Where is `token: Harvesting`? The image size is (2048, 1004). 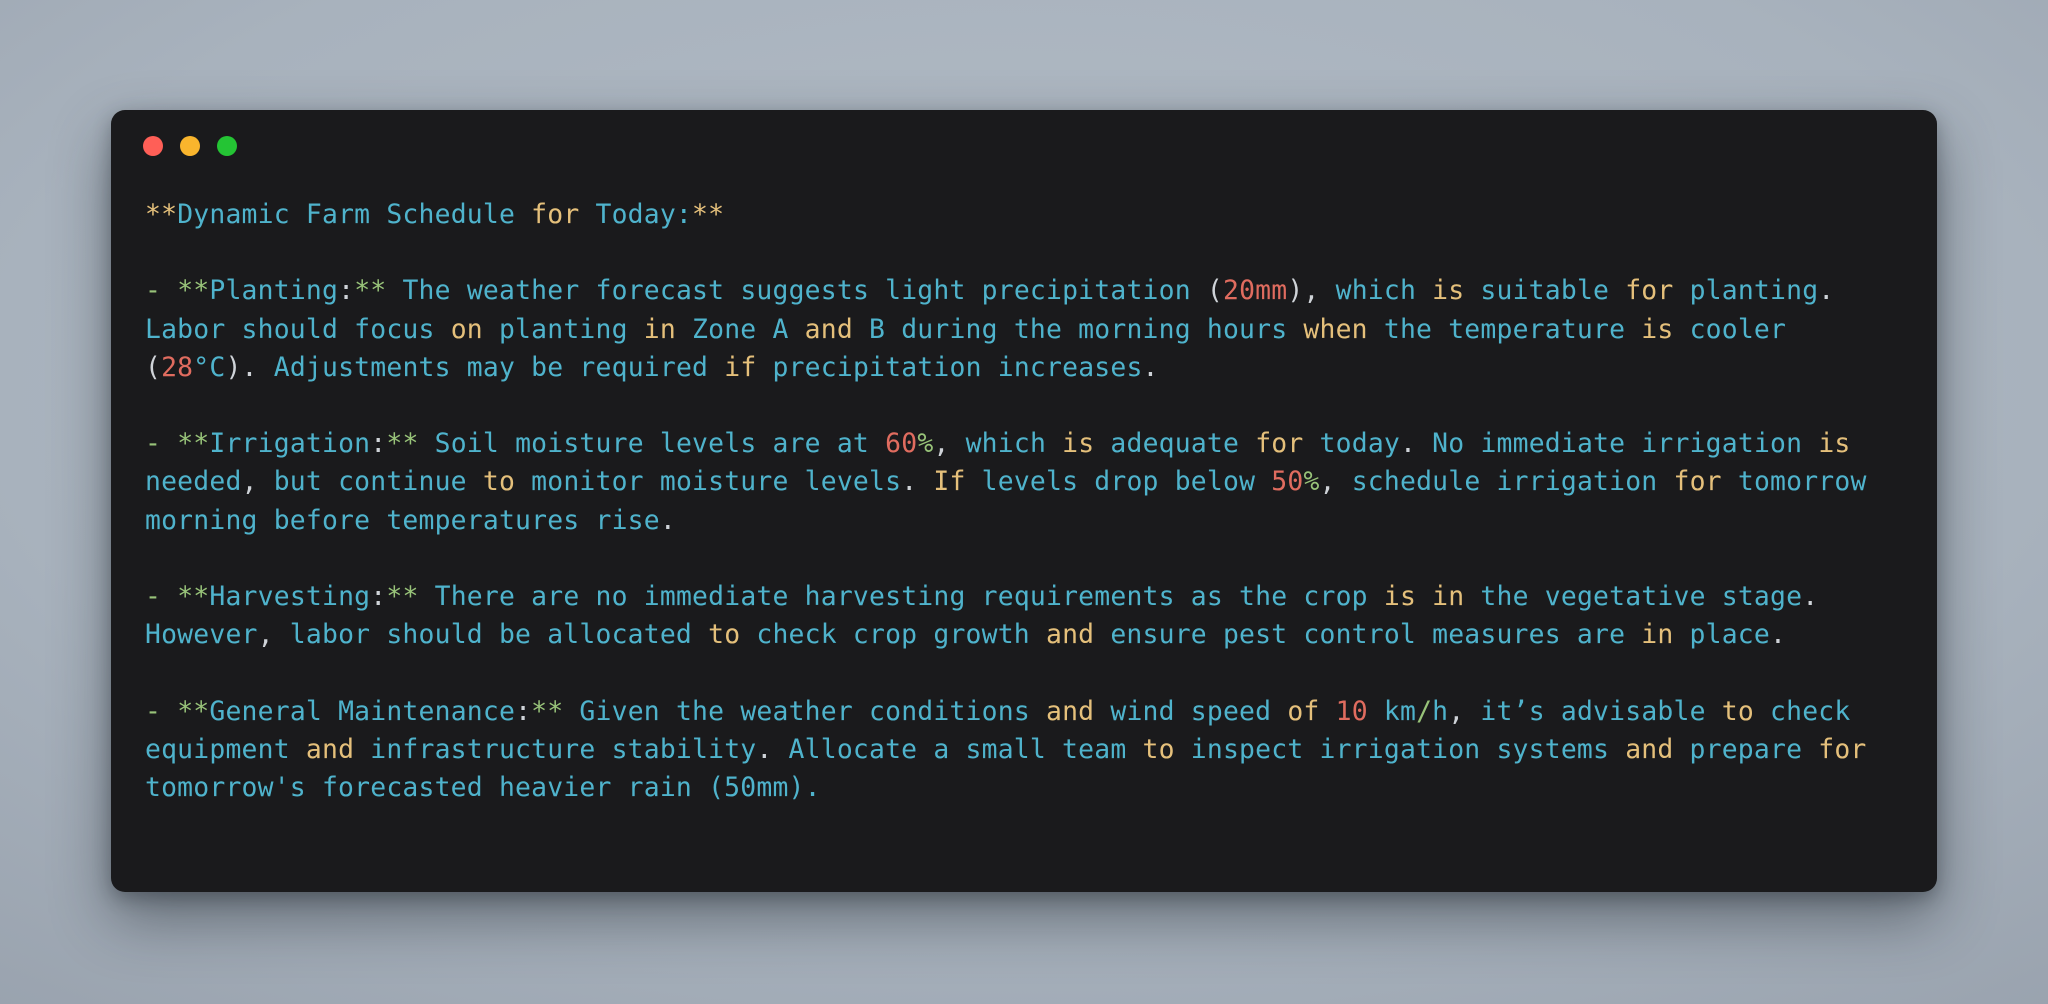 token: Harvesting is located at coordinates (290, 596).